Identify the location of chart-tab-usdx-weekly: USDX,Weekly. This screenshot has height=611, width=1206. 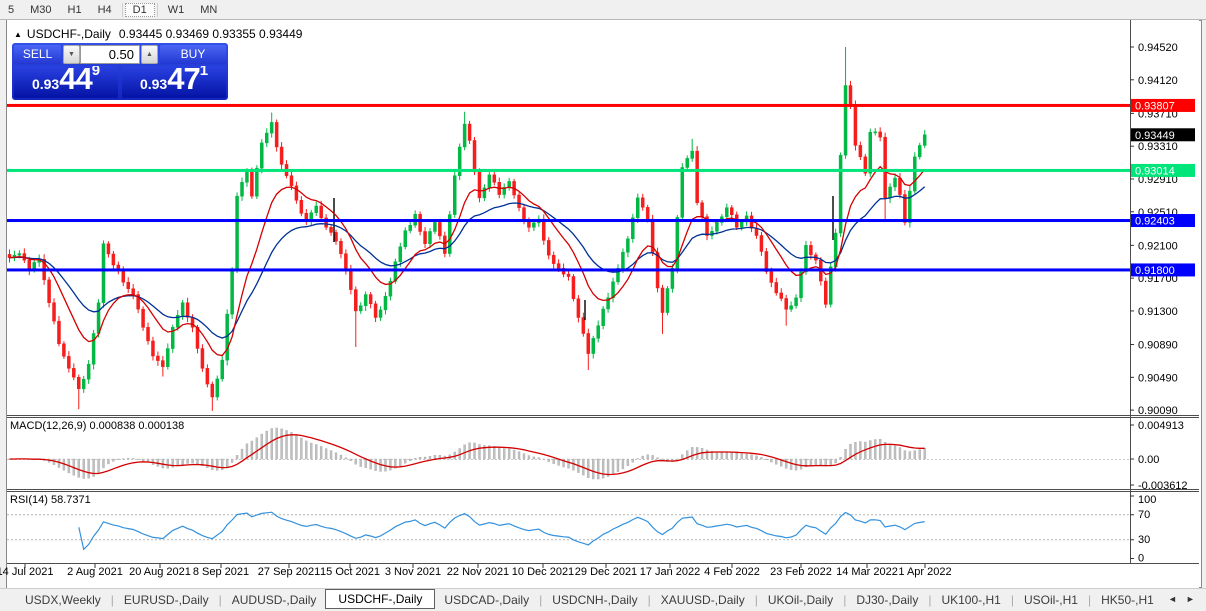
(63, 600).